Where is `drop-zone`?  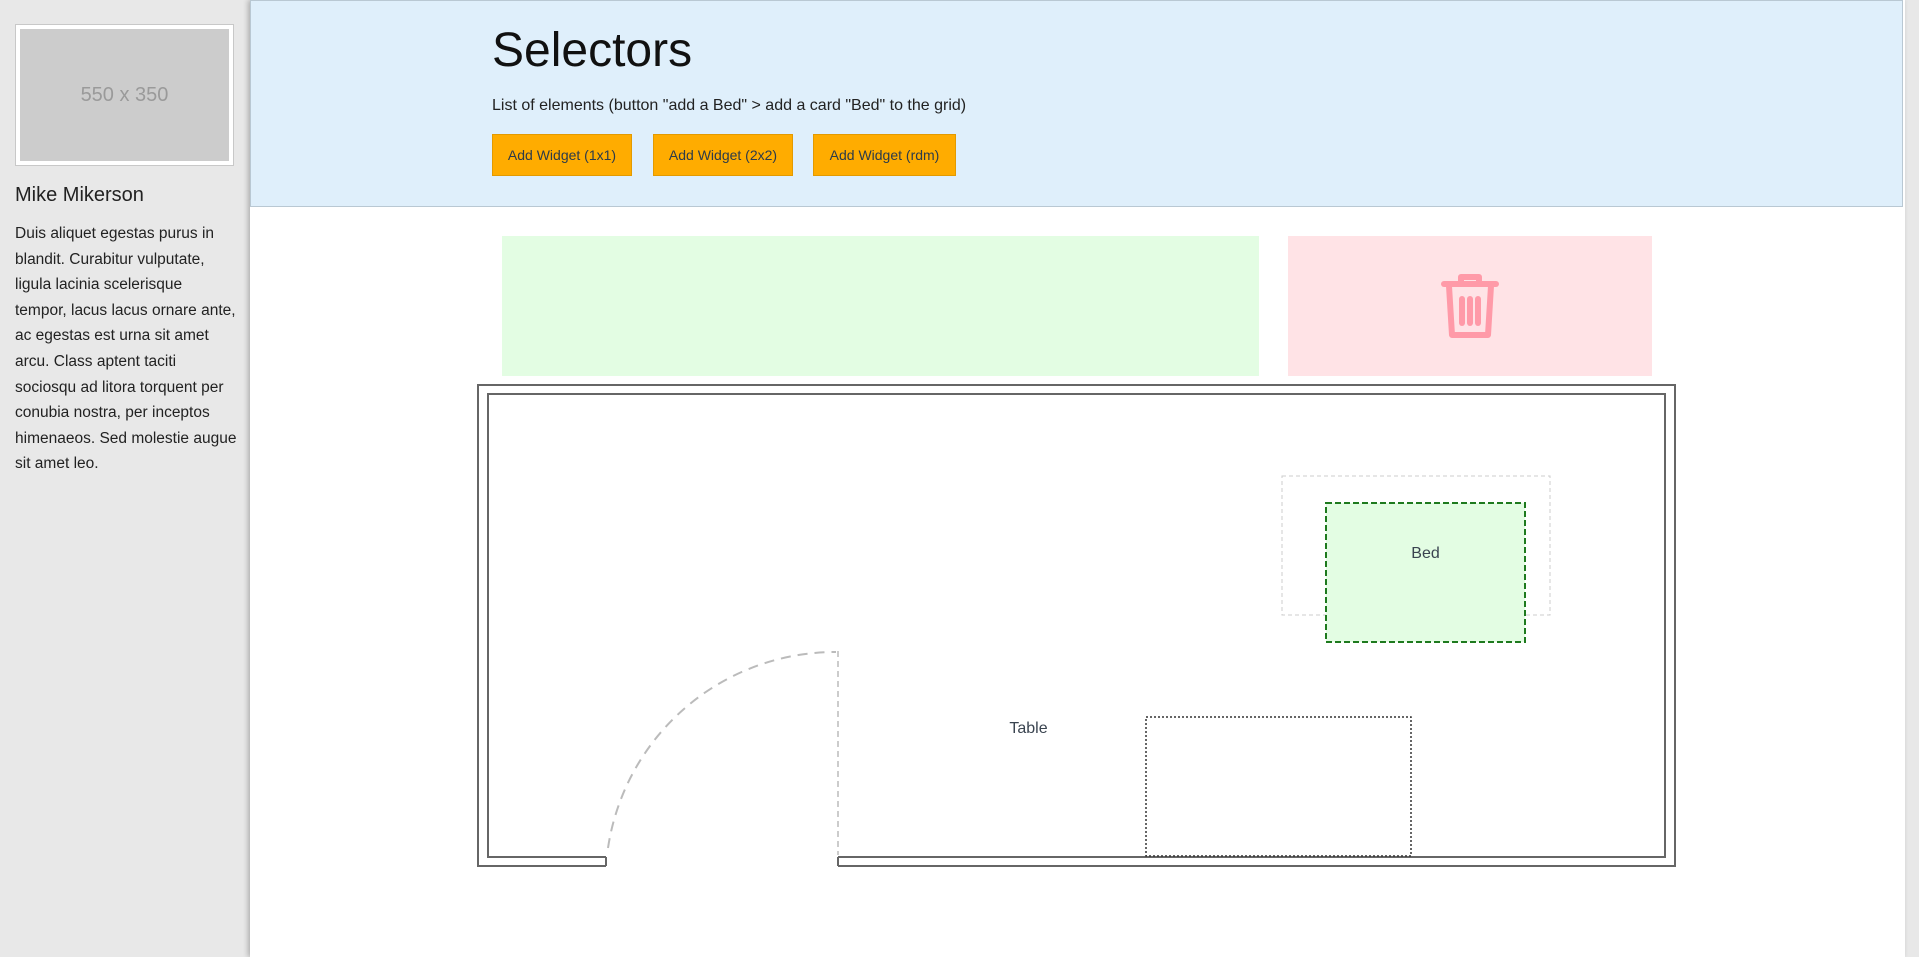 drop-zone is located at coordinates (880, 306).